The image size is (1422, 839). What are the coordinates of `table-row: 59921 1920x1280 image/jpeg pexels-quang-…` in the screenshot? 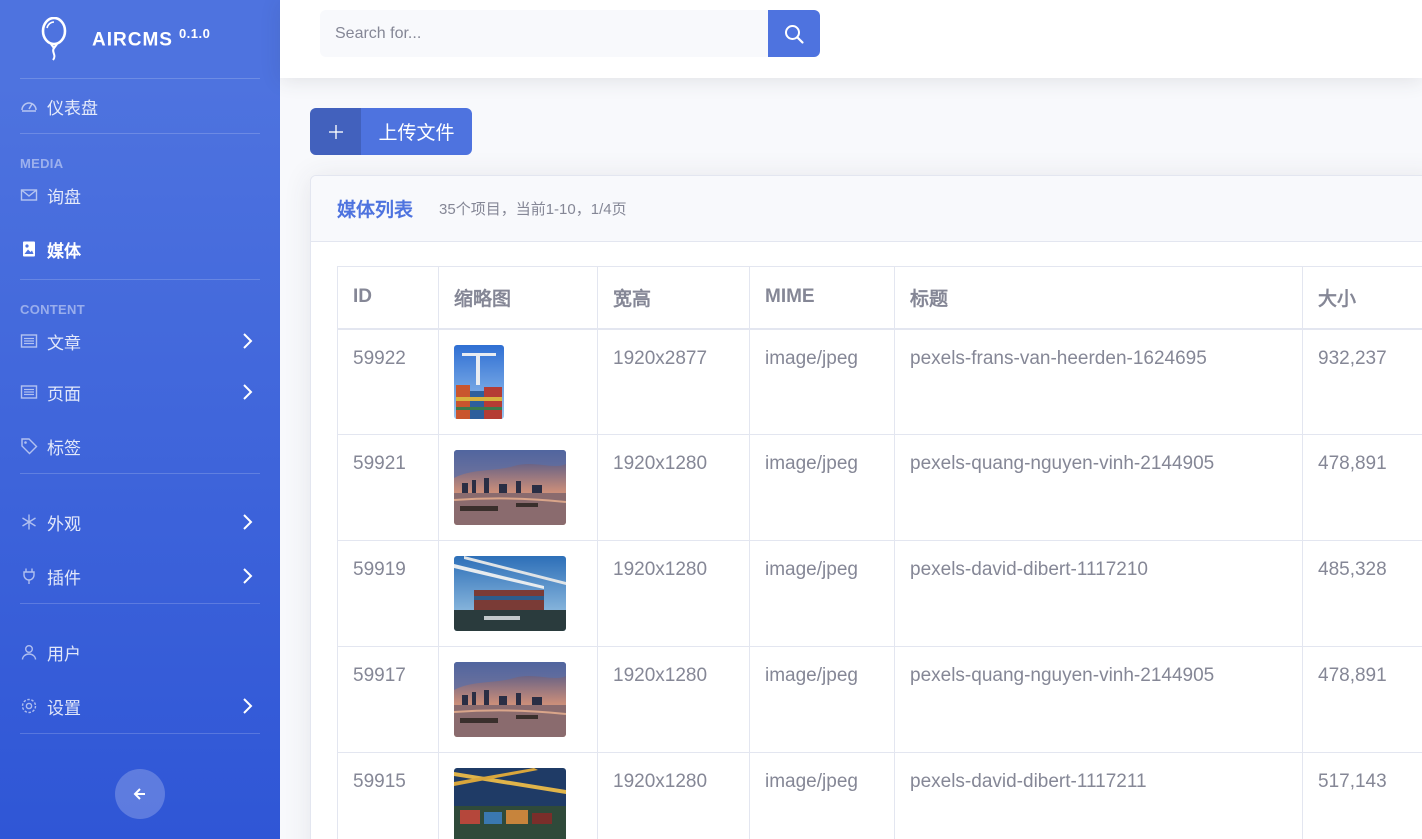 It's located at (879, 487).